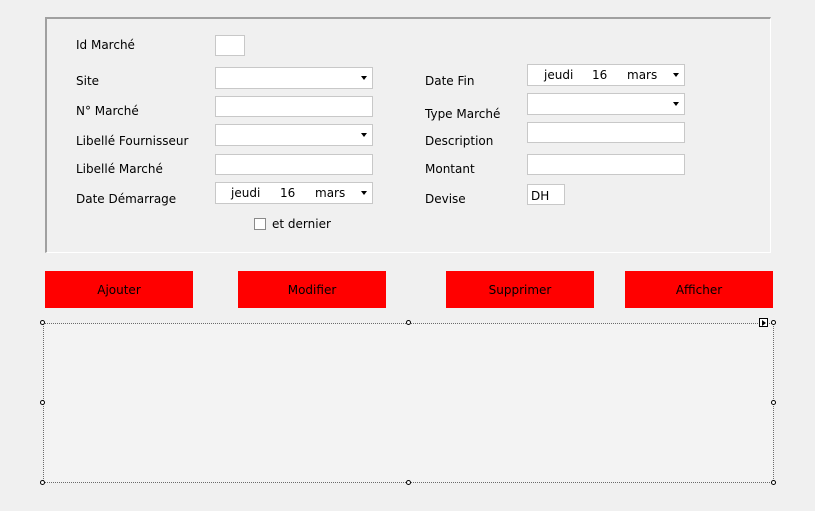  What do you see at coordinates (546, 194) in the screenshot?
I see `devise-input: DH` at bounding box center [546, 194].